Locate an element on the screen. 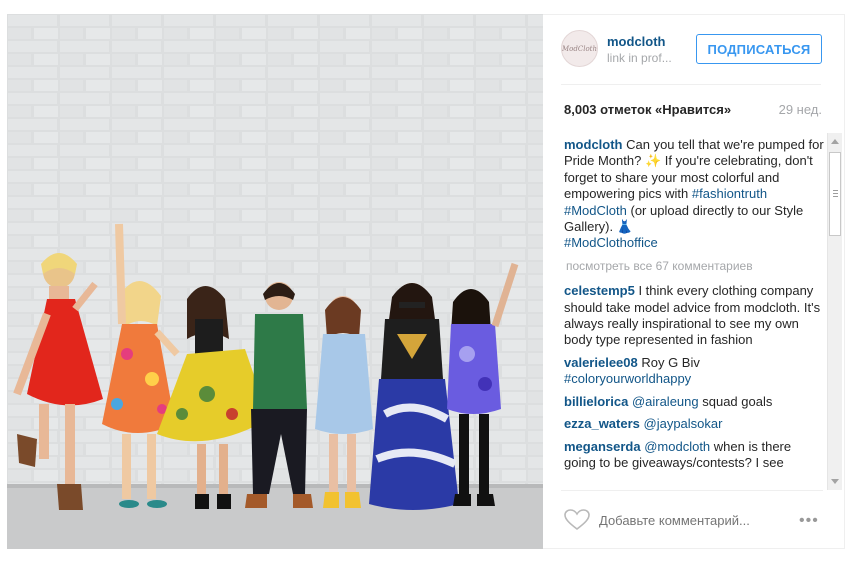  comment-hashtag: #coloryourworldhappy is located at coordinates (627, 378).